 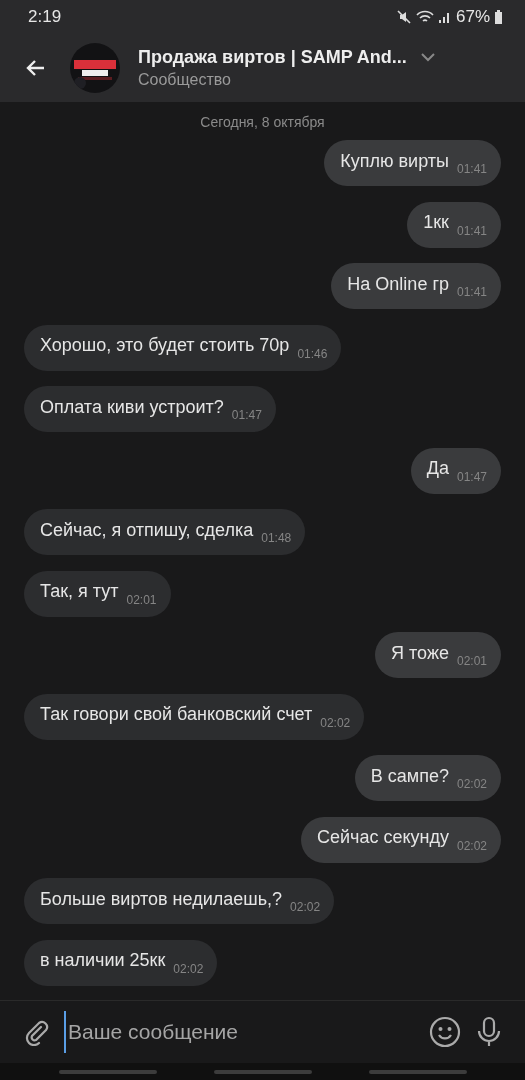 I want to click on message-text: На Online гр, so click(x=398, y=284).